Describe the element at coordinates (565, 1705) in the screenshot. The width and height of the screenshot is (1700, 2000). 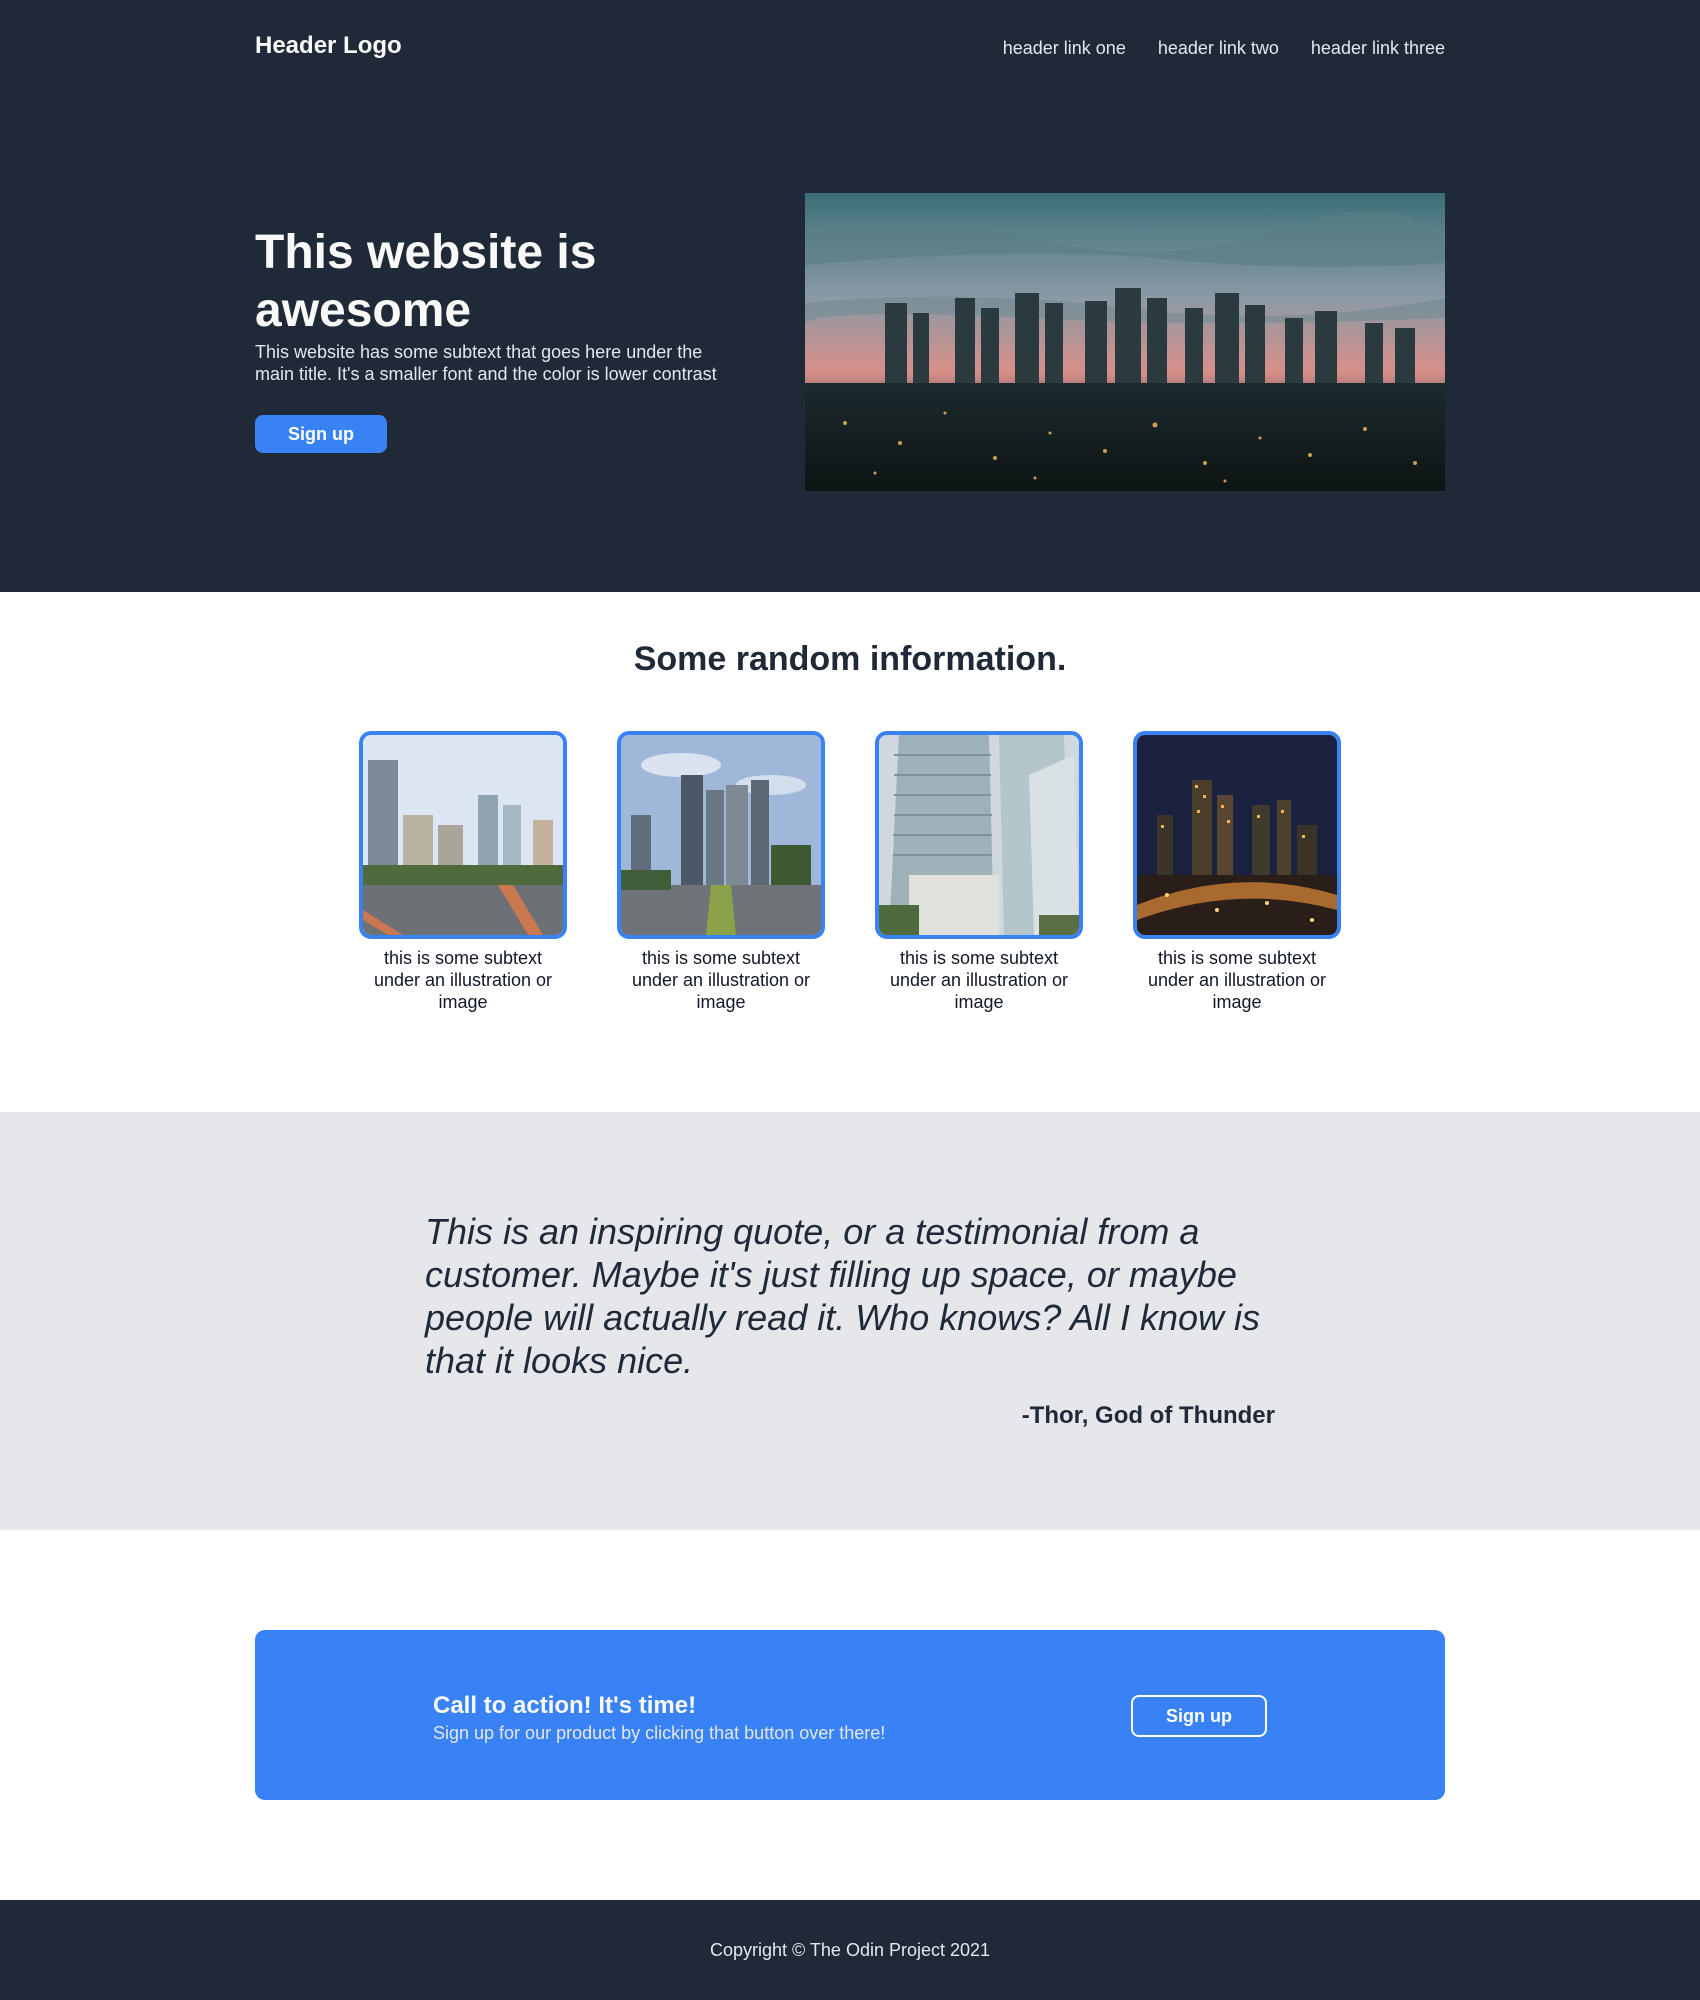
I see `cta-title: Call to action! It's time!` at that location.